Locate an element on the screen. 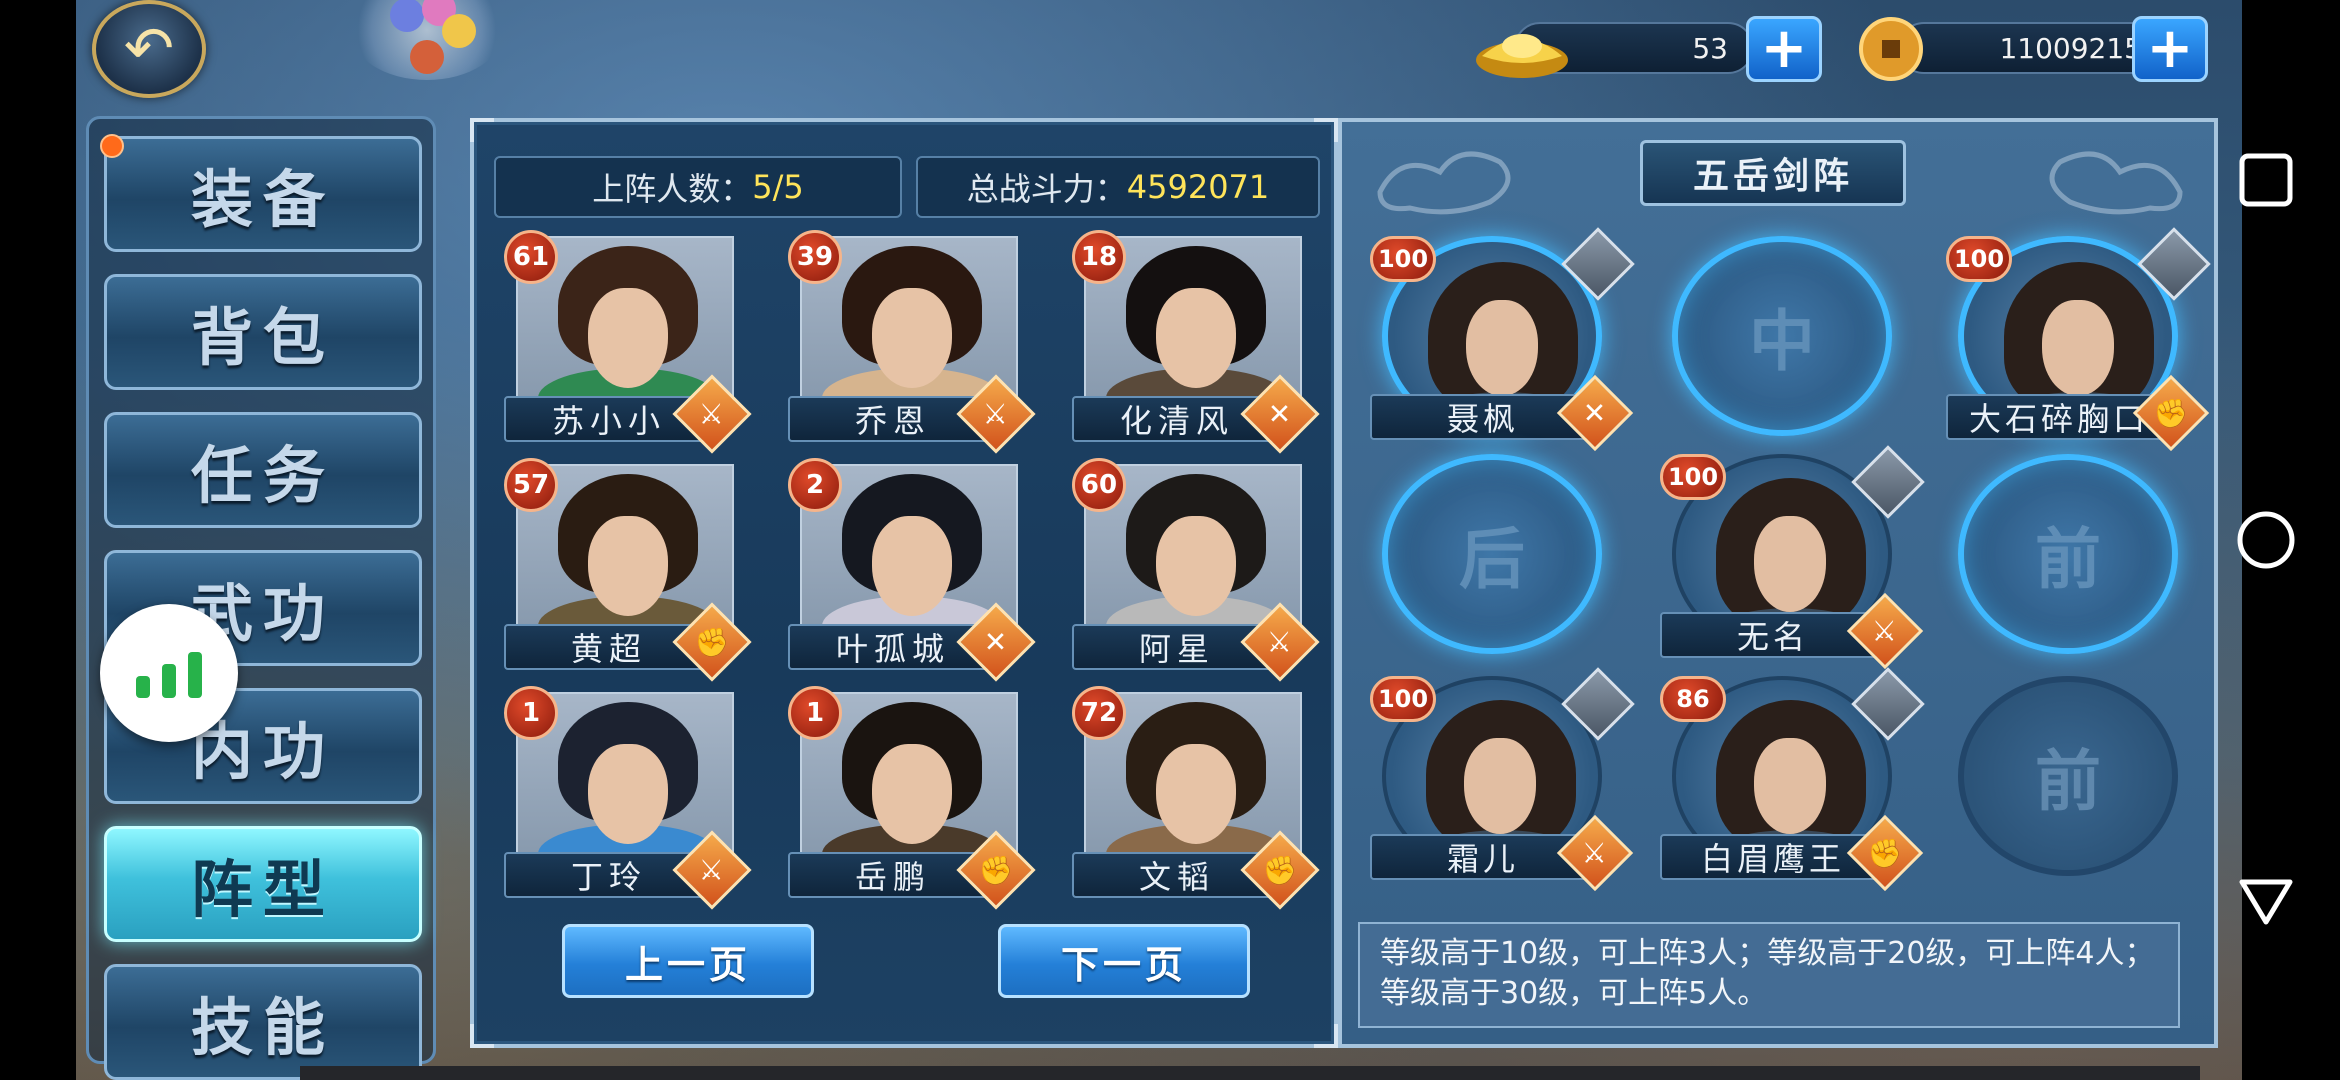 This screenshot has height=1080, width=2340. back-arrow-icon: ↶ is located at coordinates (149, 49).